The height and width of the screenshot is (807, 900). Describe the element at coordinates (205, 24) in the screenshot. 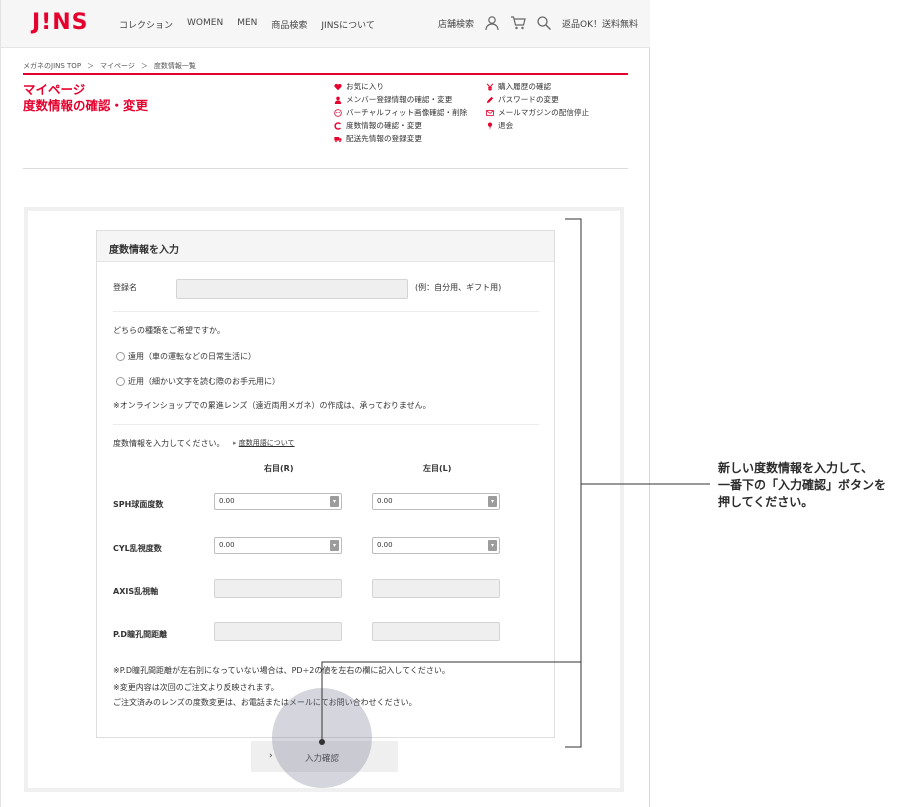

I see `nav-women: WOMEN` at that location.